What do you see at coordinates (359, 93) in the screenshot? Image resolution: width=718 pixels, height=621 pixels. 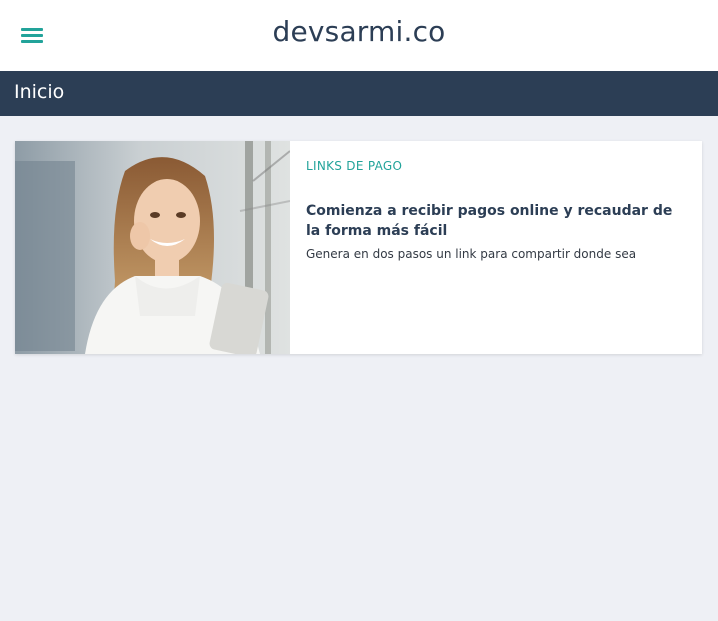 I see `section-header: Inicio` at bounding box center [359, 93].